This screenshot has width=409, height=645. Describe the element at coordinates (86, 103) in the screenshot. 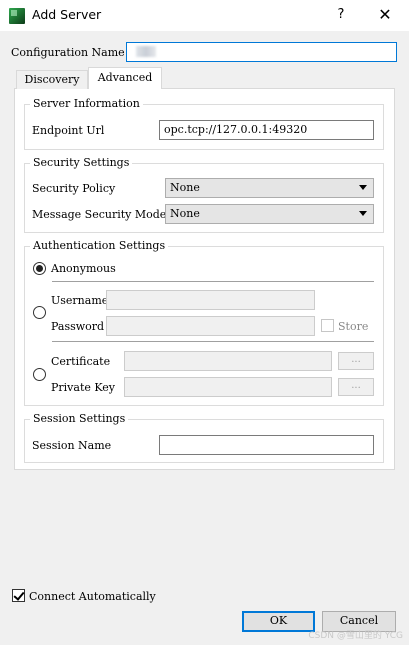

I see `server-information-title: Server Information` at that location.